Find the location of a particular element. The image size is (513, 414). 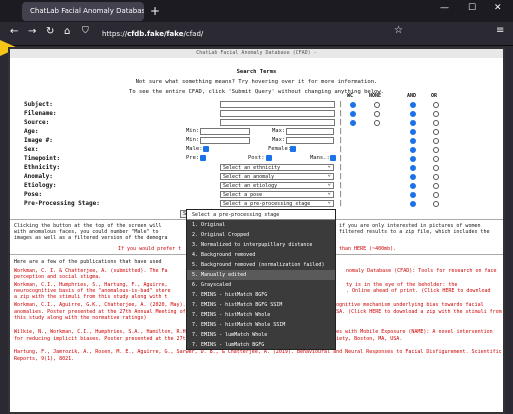

dropdown-option: 7. EMINS - histMatch BGFG SSIM is located at coordinates (261, 305).